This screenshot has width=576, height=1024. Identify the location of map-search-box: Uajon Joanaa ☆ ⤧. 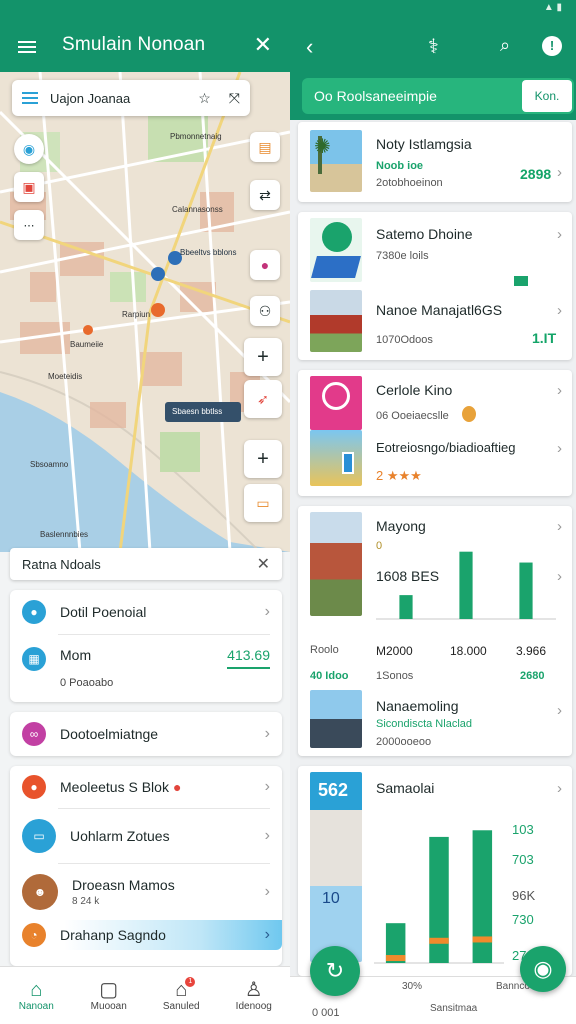
(131, 98).